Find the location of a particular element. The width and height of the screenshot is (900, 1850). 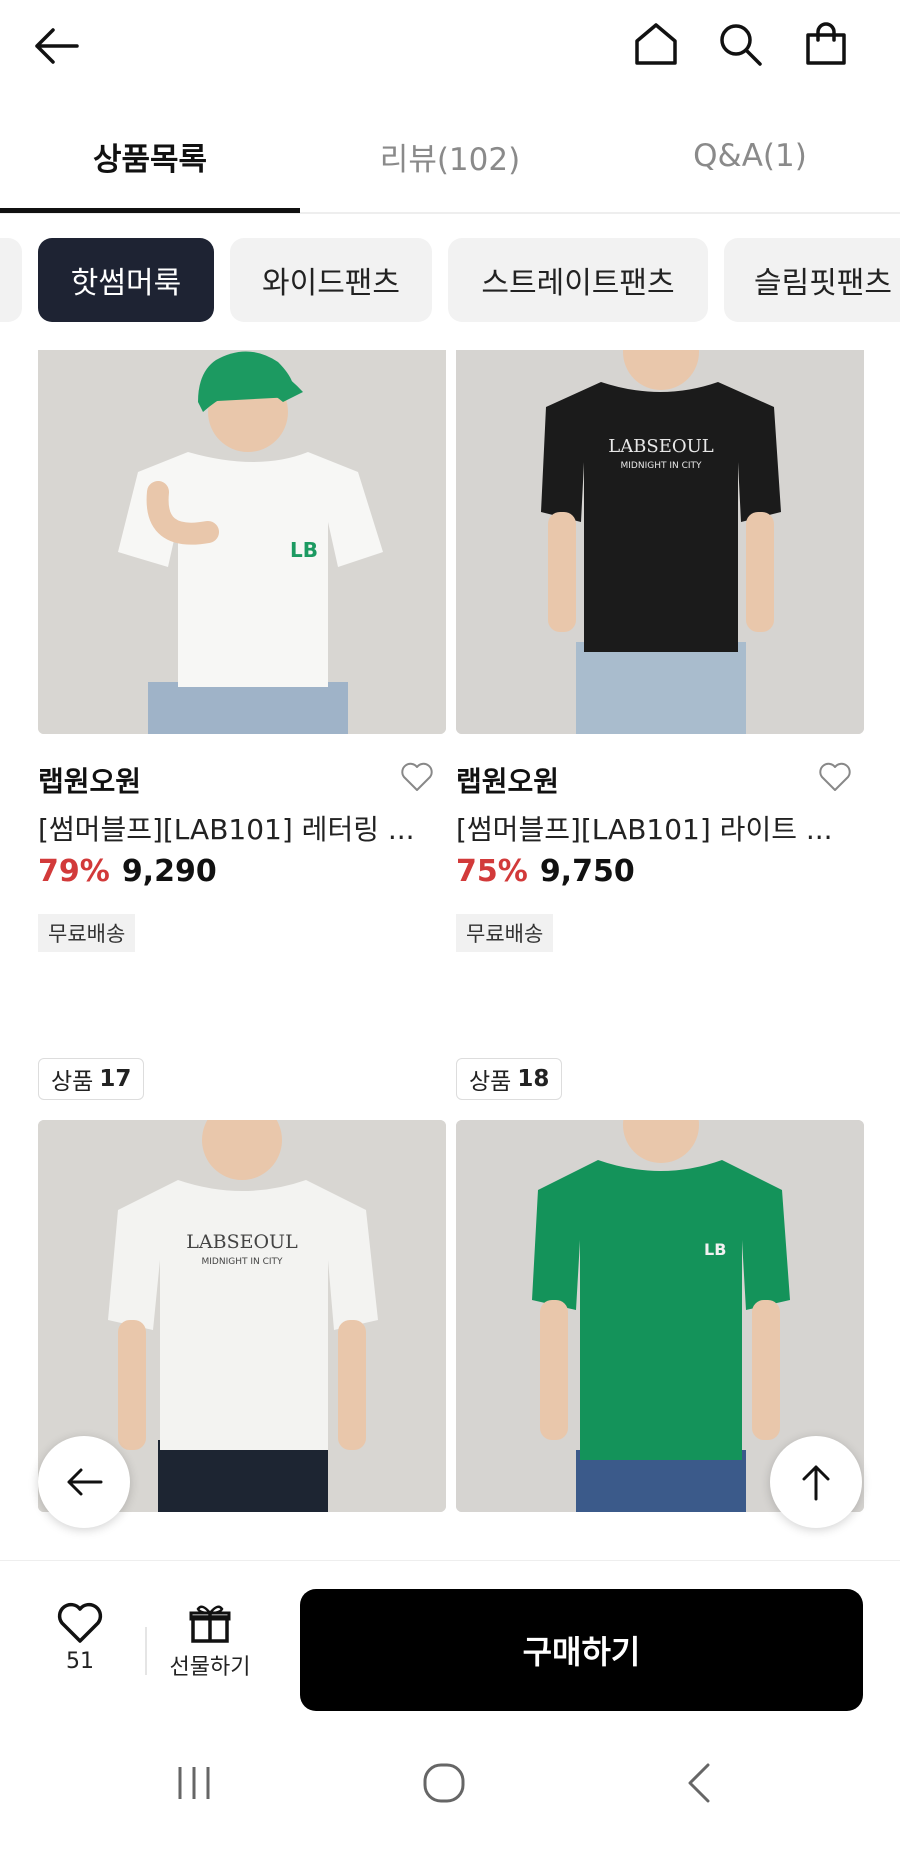

product-count-badge: 상품 18 is located at coordinates (509, 1079).